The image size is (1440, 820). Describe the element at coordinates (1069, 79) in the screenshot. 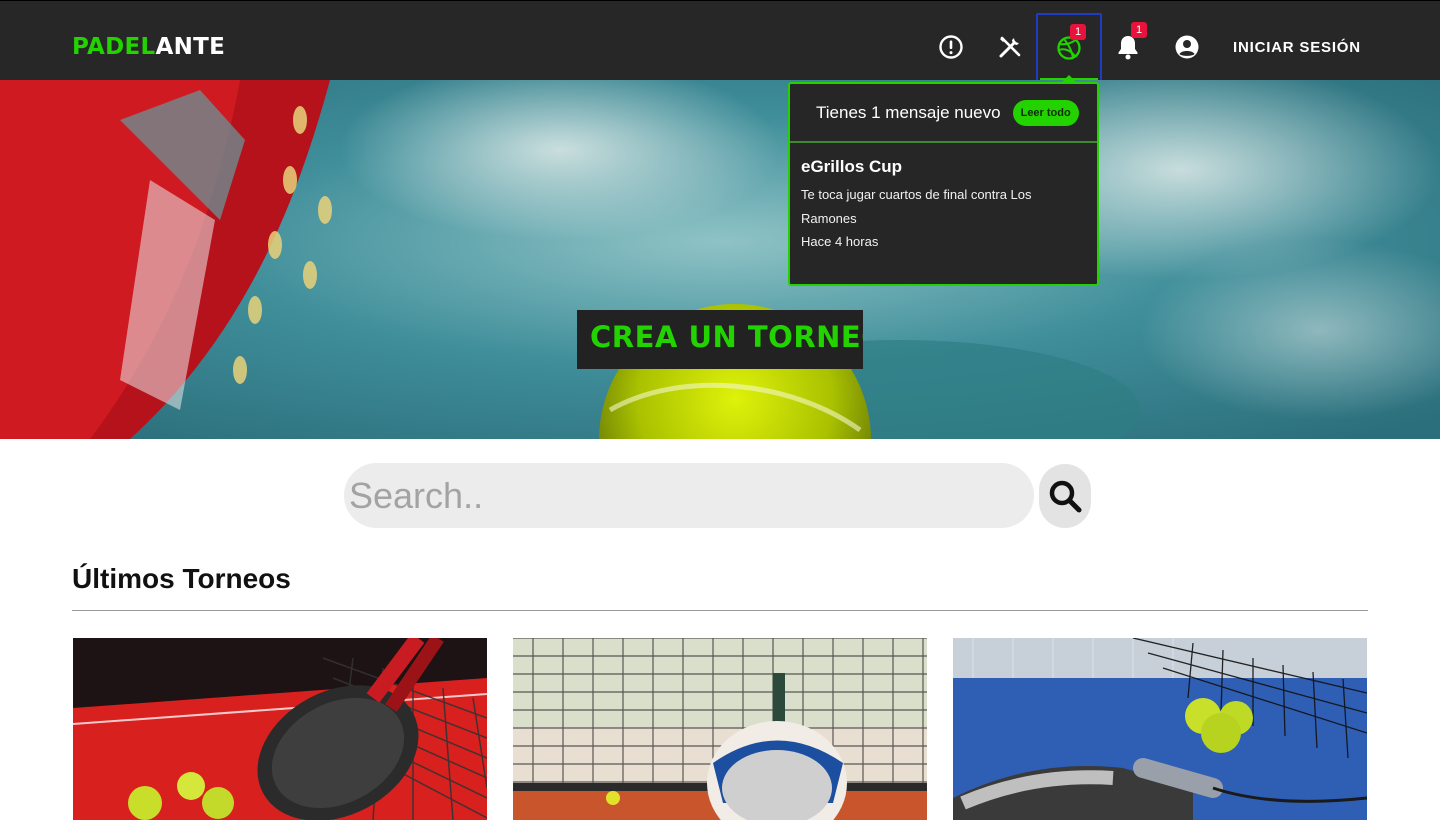

I see `dropdown-caret` at that location.